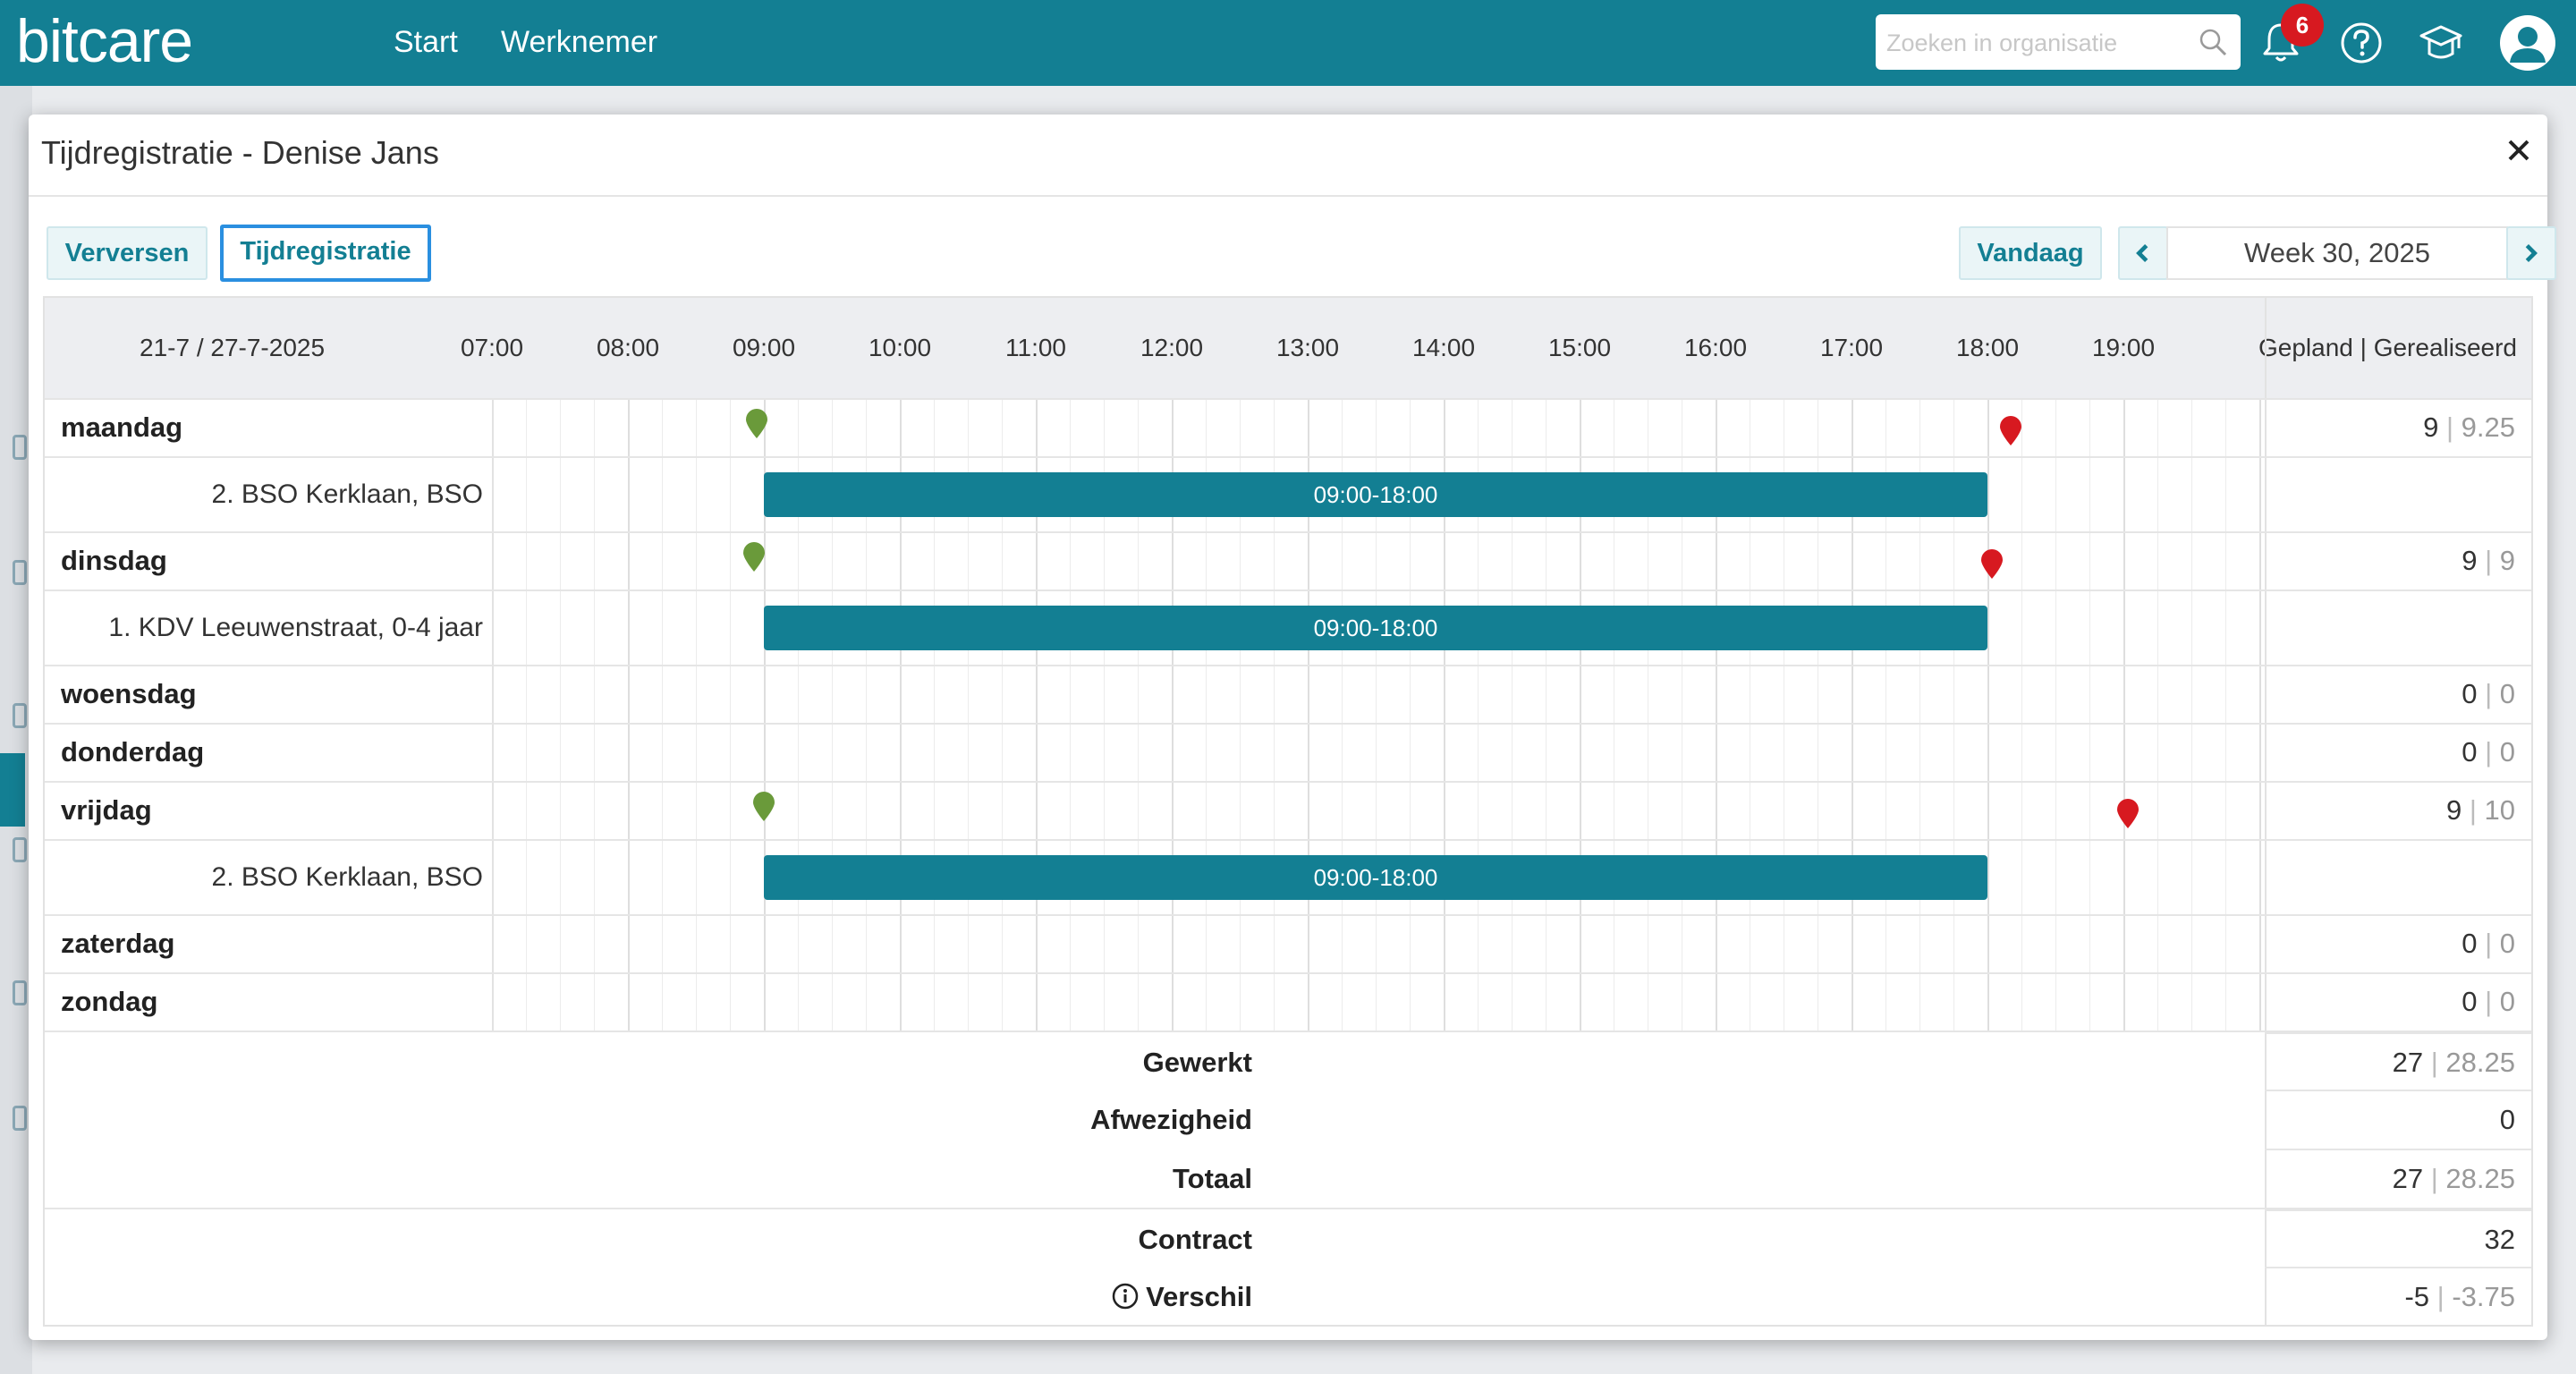  I want to click on nav-werknemer: Werknemer, so click(579, 42).